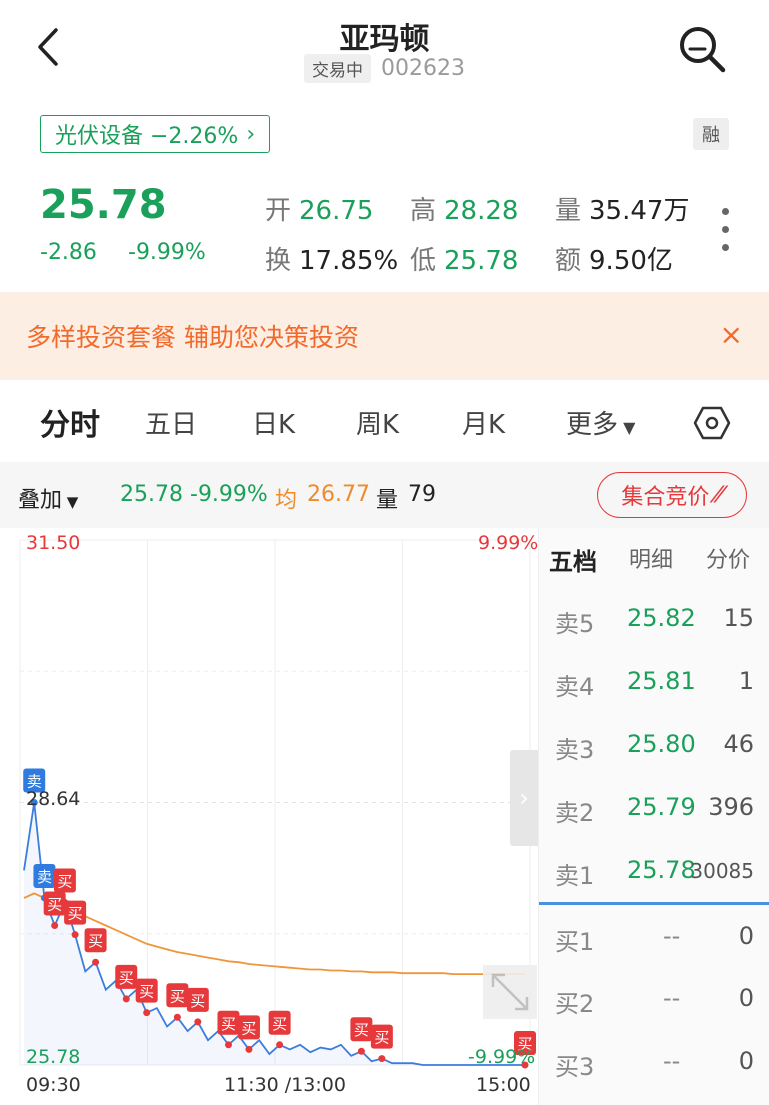 The width and height of the screenshot is (769, 1105). Describe the element at coordinates (672, 495) in the screenshot. I see `auction-button: 集合竞价 ⁄⁄` at that location.